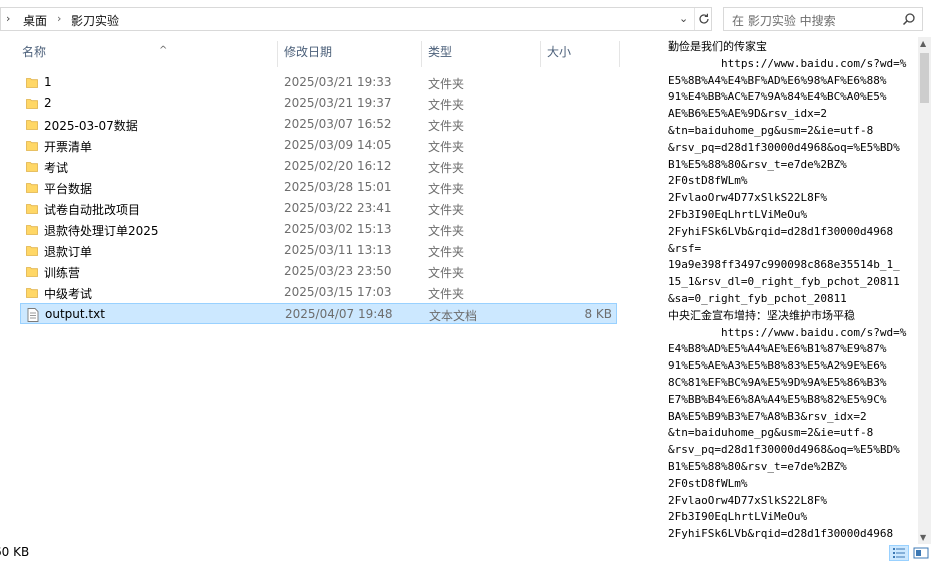 Image resolution: width=931 pixels, height=564 pixels. What do you see at coordinates (481, 55) in the screenshot?
I see `column-header-type: 类型` at bounding box center [481, 55].